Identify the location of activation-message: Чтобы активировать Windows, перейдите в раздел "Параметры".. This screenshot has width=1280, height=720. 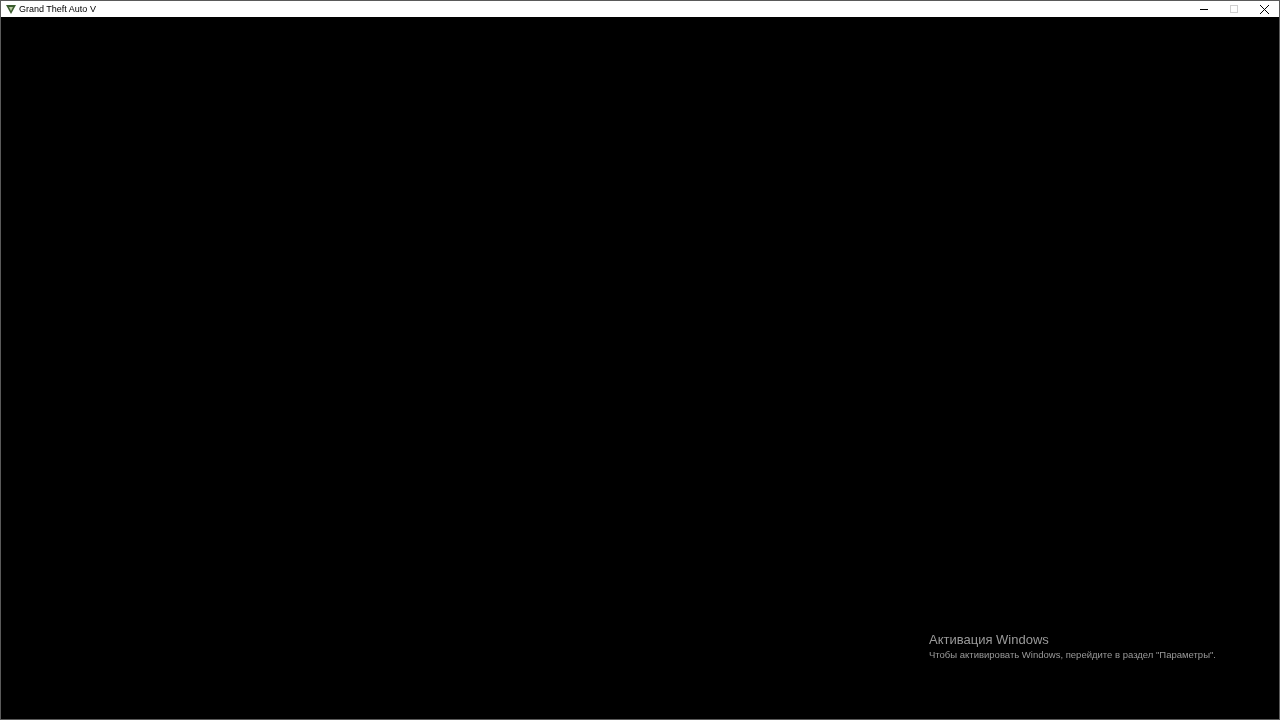
(1072, 655).